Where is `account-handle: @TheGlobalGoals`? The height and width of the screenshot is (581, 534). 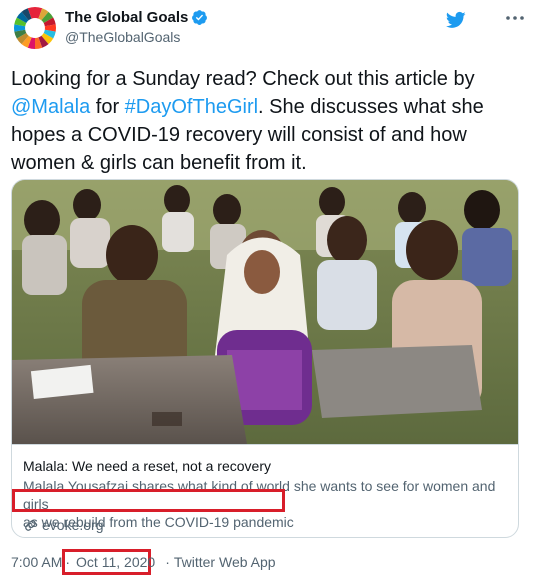
account-handle: @TheGlobalGoals is located at coordinates (122, 37).